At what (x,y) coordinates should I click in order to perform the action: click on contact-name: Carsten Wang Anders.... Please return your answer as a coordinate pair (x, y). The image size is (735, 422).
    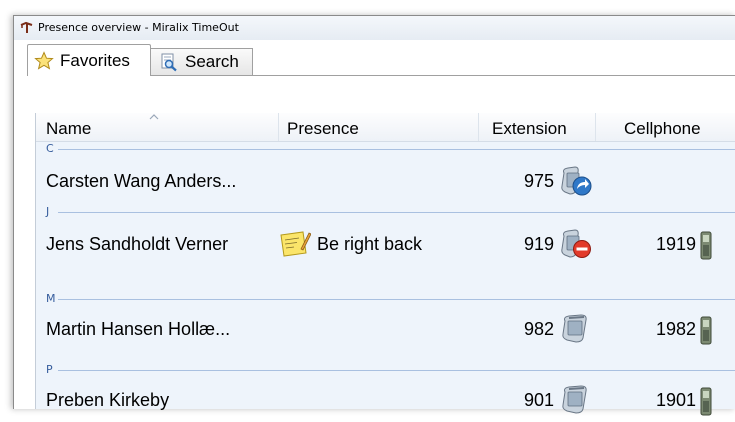
    Looking at the image, I should click on (141, 181).